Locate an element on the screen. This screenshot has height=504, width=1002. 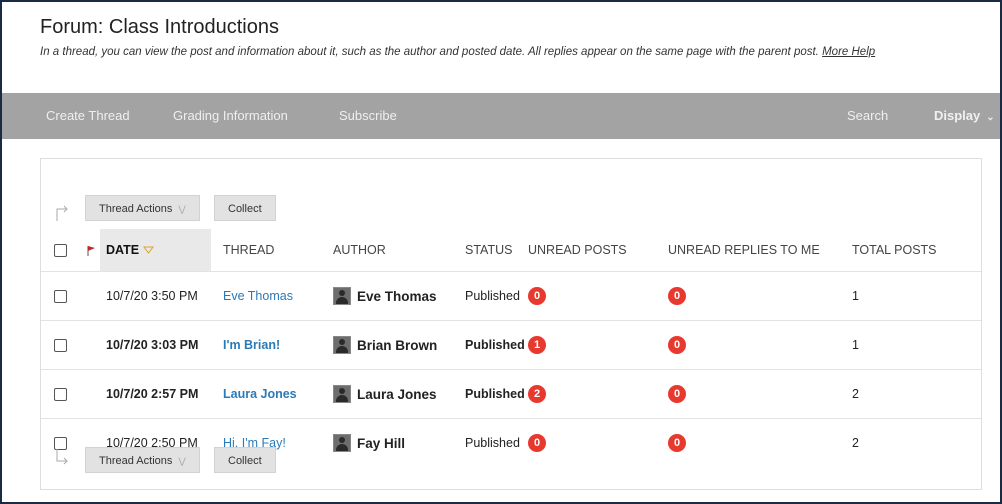
row-thread-cell: Eve Thomas is located at coordinates (272, 296).